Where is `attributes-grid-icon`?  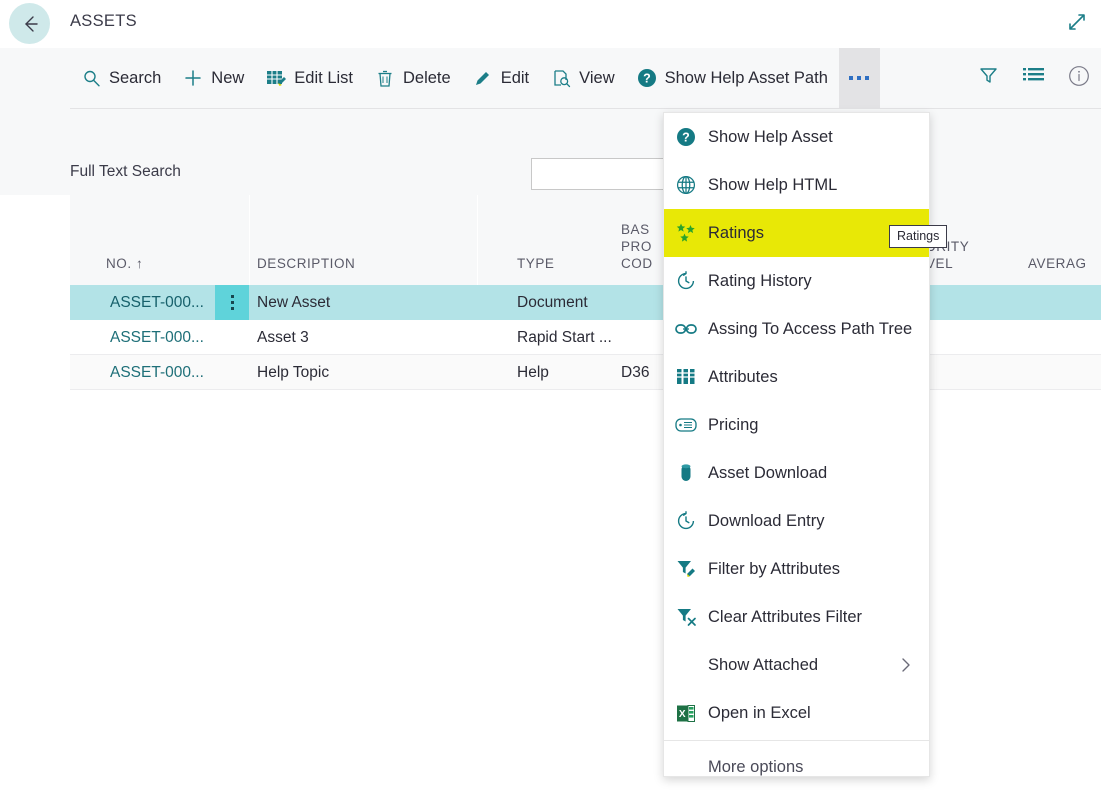
attributes-grid-icon is located at coordinates (686, 377).